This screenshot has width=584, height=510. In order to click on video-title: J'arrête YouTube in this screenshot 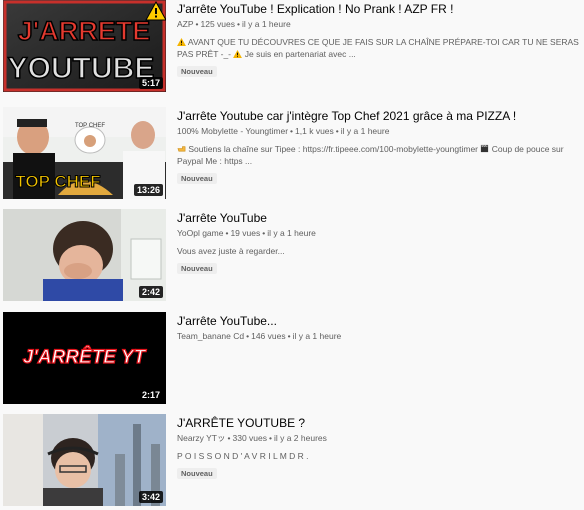, I will do `click(379, 218)`.